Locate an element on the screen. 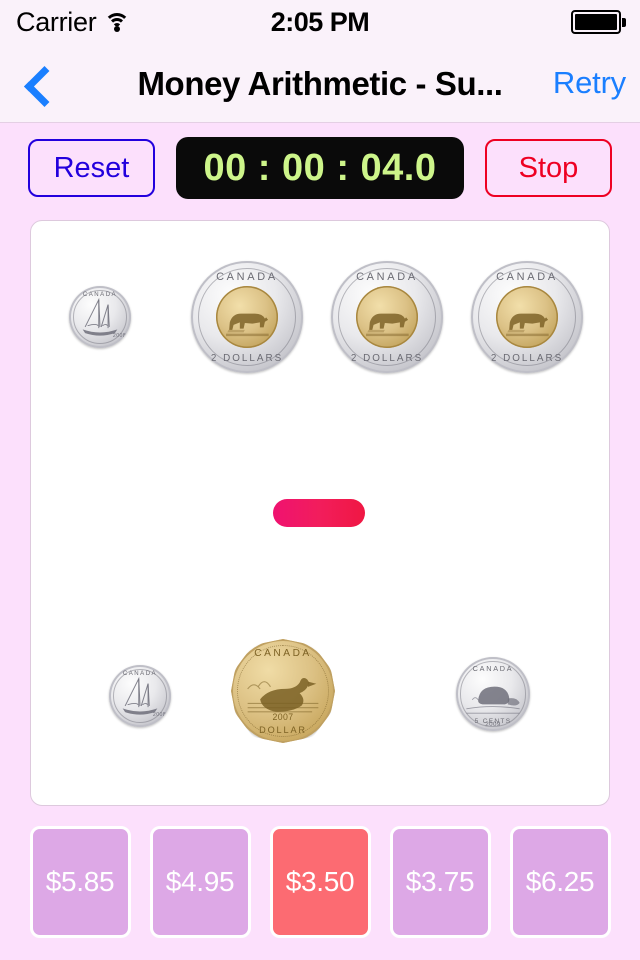 Image resolution: width=640 pixels, height=960 pixels. stop-button: Stop is located at coordinates (548, 168).